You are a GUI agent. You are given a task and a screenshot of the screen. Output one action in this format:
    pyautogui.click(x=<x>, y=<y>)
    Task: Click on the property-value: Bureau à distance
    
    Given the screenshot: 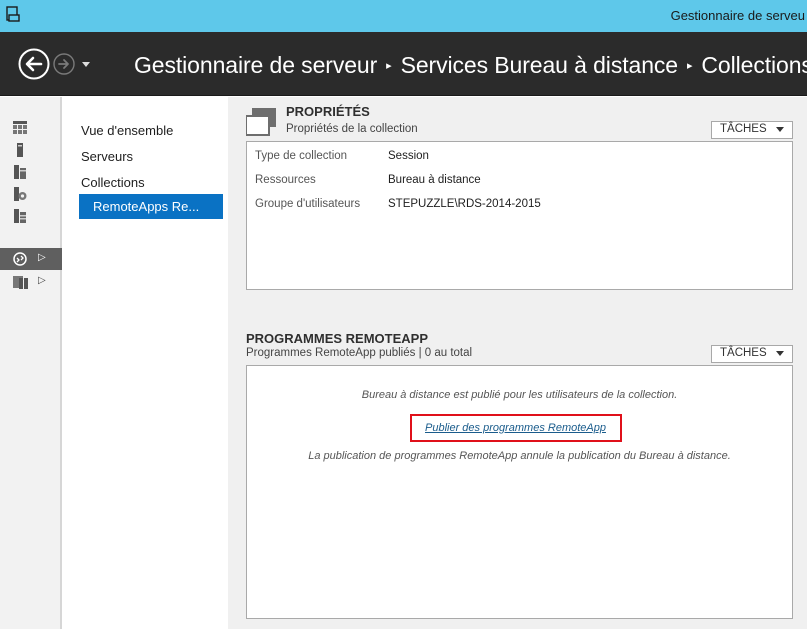 What is the action you would take?
    pyautogui.click(x=434, y=180)
    